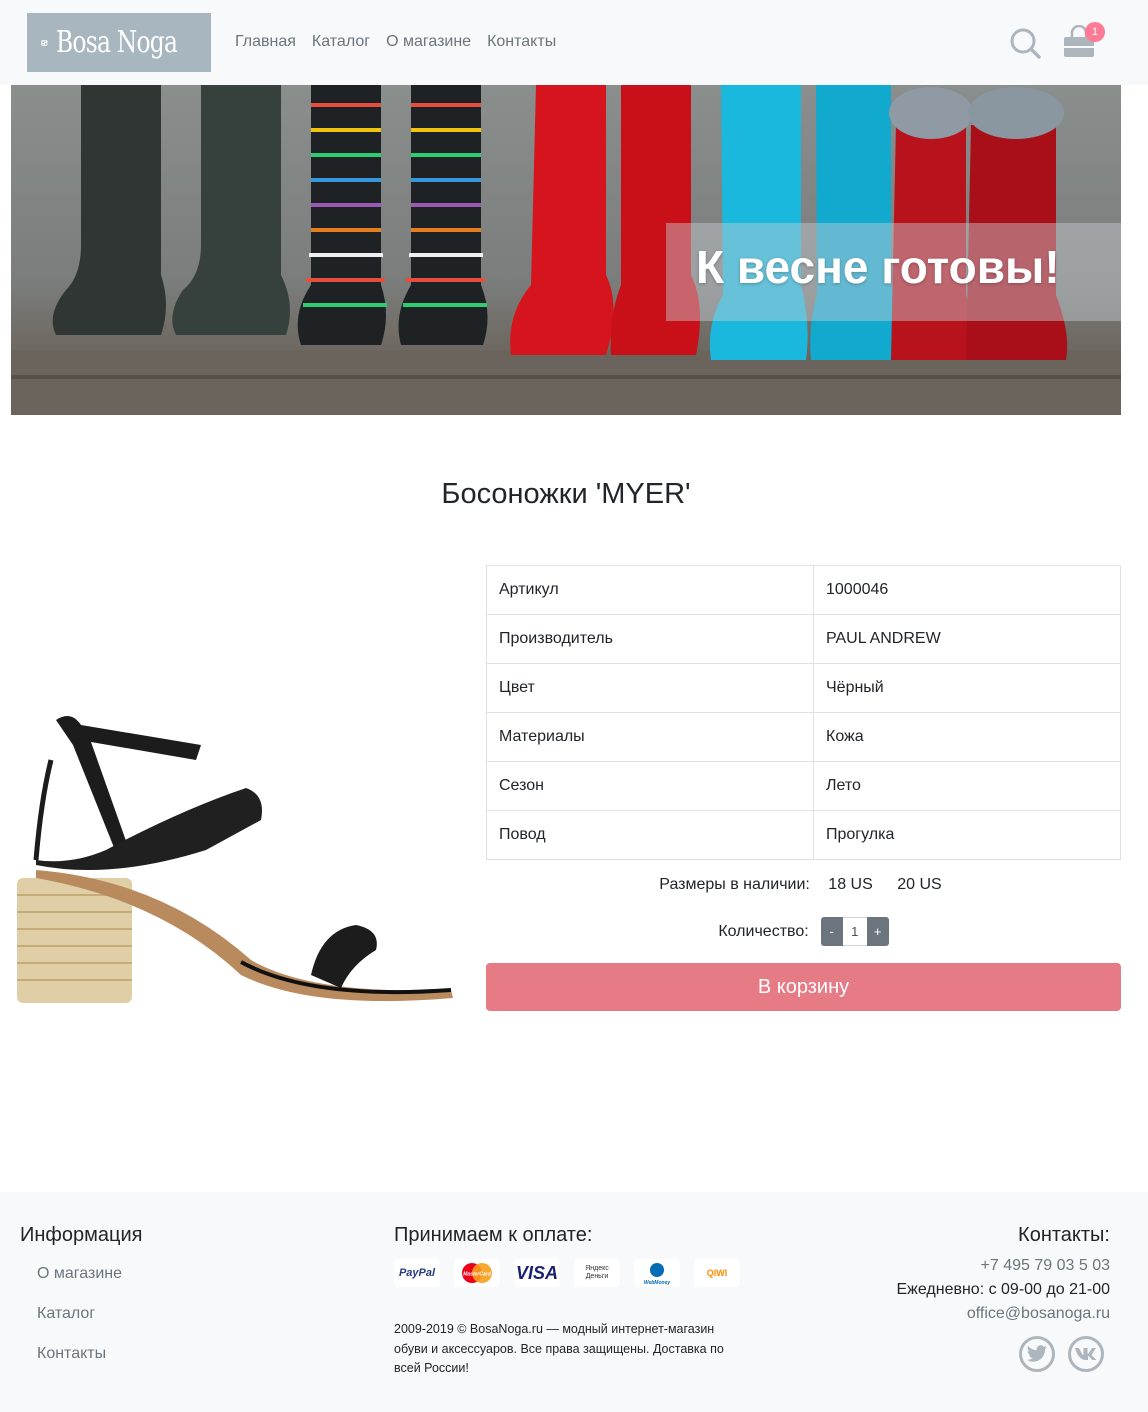 This screenshot has height=1412, width=1148. I want to click on property-value: PAUL ANDREW, so click(967, 639).